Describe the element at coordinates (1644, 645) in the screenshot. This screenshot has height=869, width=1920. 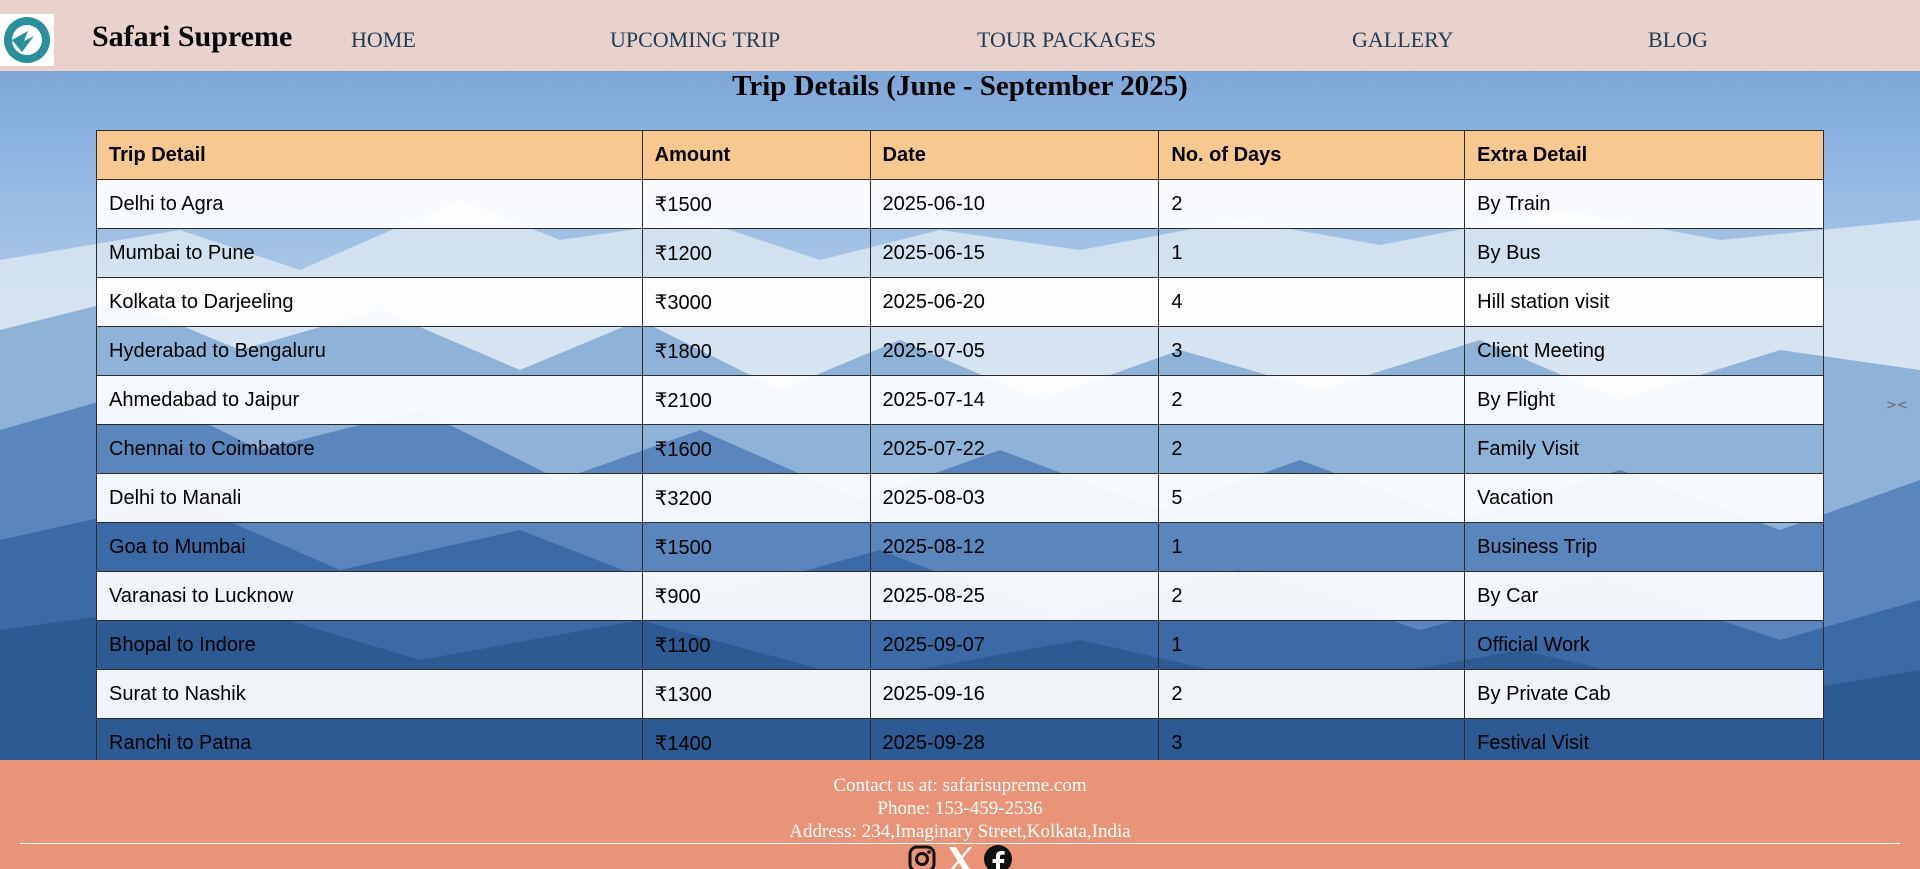
I see `cell-extra: Official Work` at that location.